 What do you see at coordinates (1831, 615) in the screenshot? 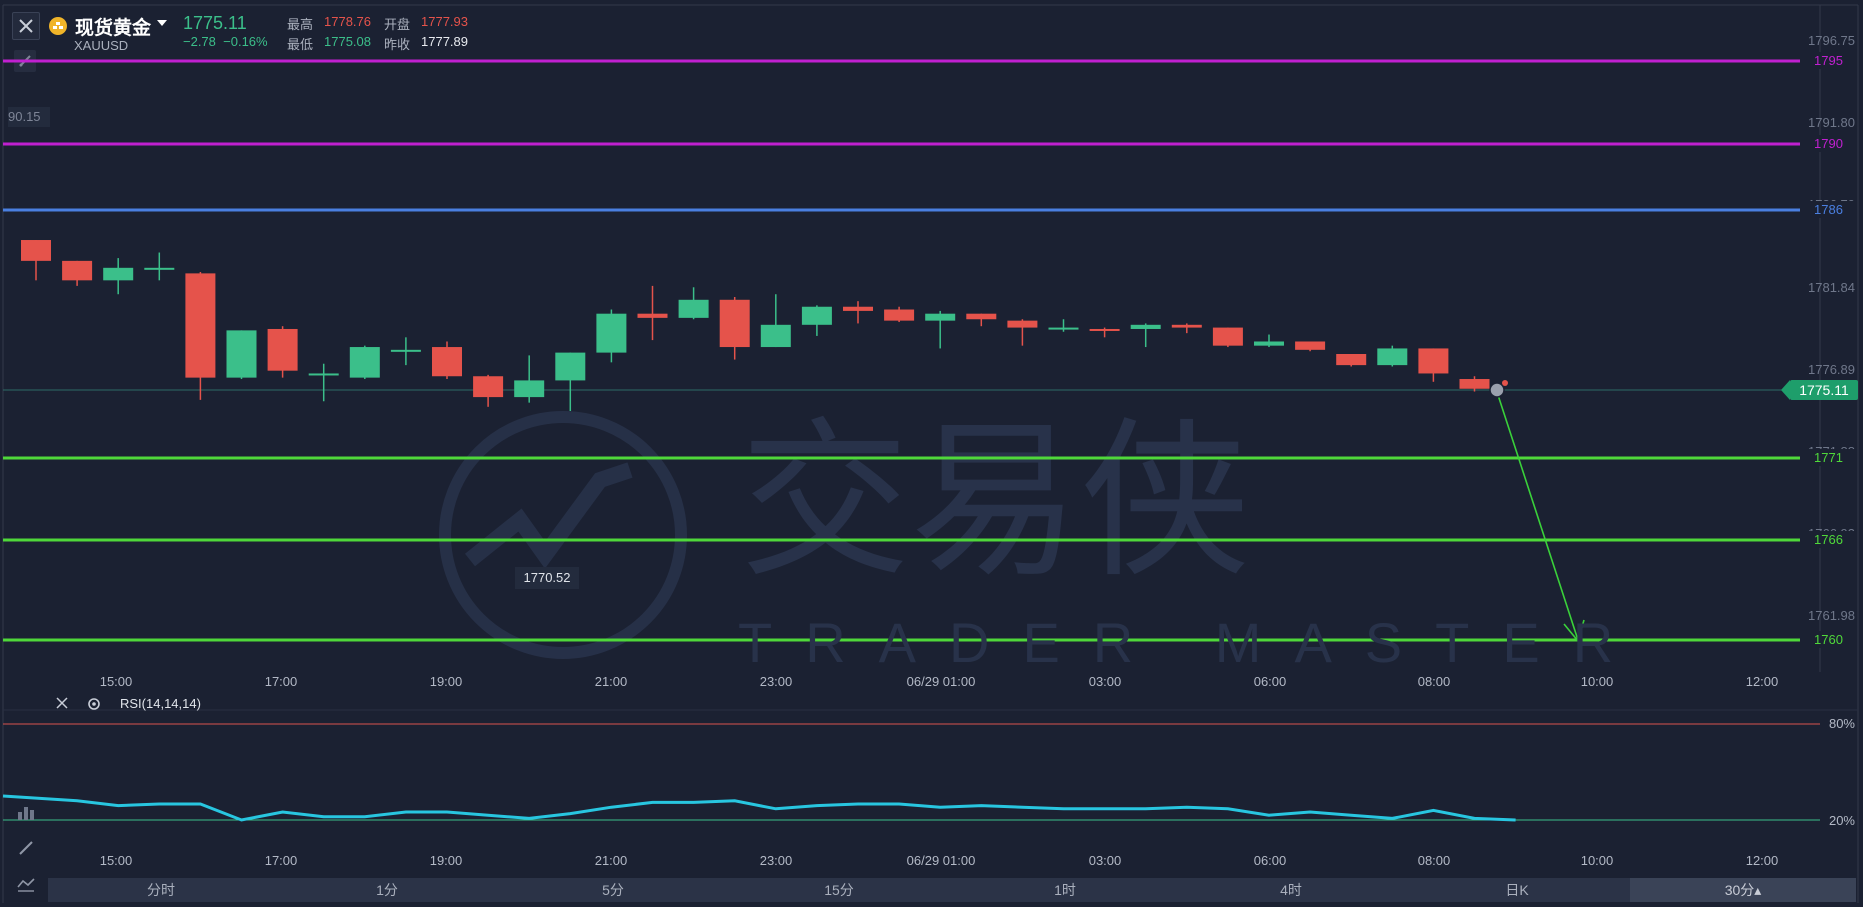
I see `y-tick-label: 1761.98` at bounding box center [1831, 615].